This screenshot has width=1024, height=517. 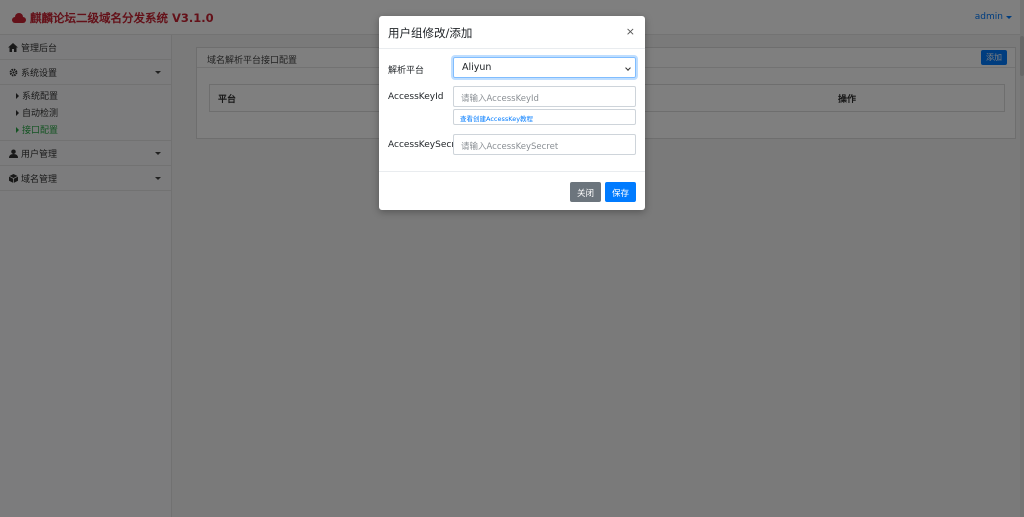 I want to click on modal-title: 用户组修改/添加, so click(x=430, y=33).